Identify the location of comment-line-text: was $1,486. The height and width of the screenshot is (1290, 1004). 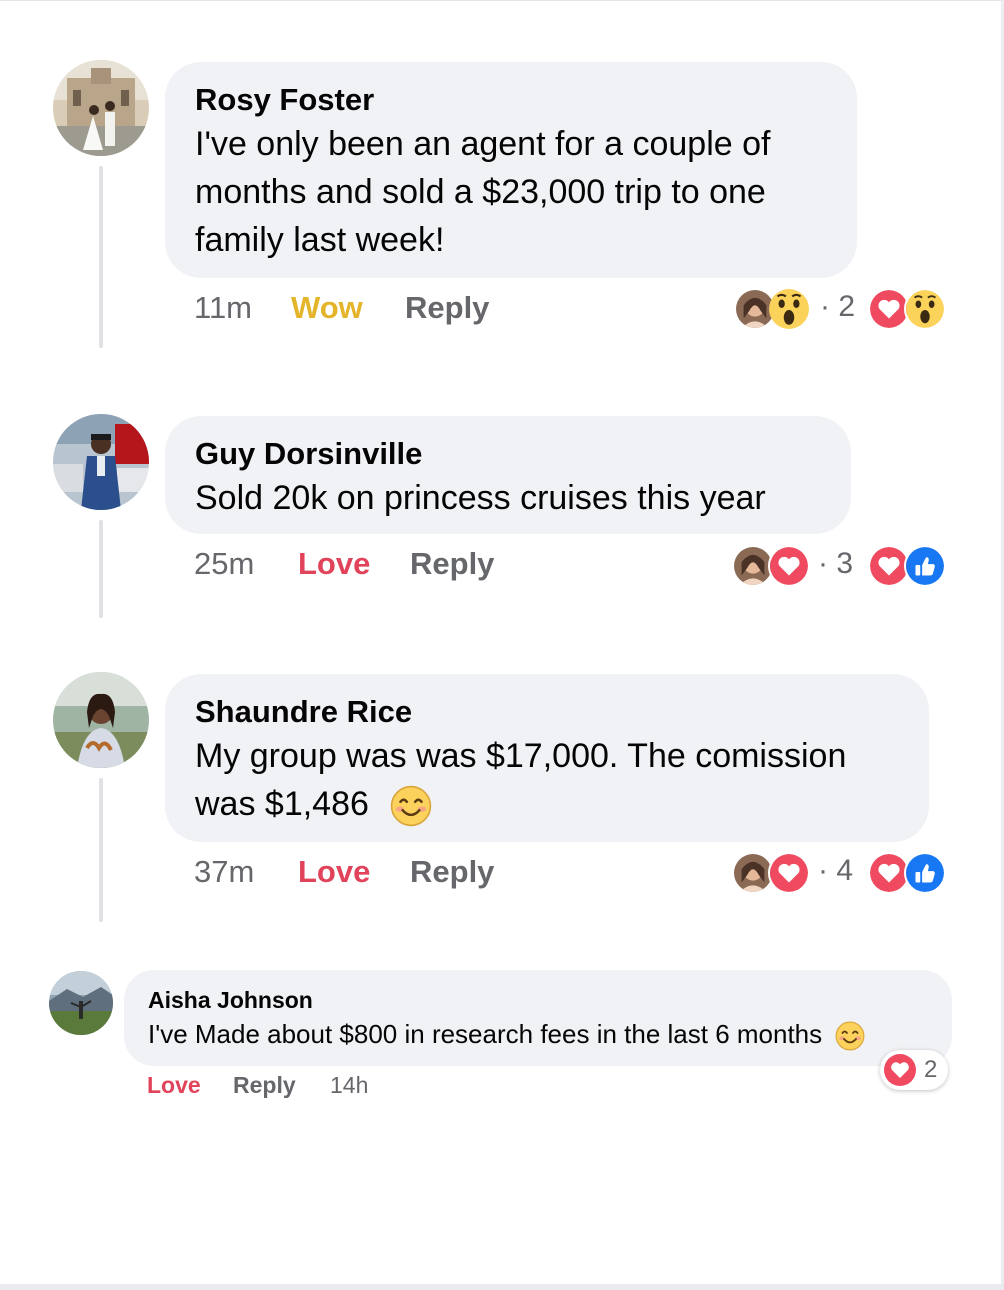
(282, 804).